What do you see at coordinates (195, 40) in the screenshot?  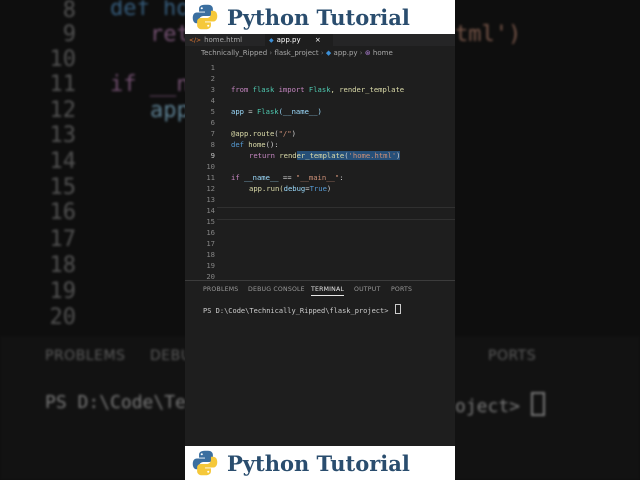 I see `html-file-icon: </>` at bounding box center [195, 40].